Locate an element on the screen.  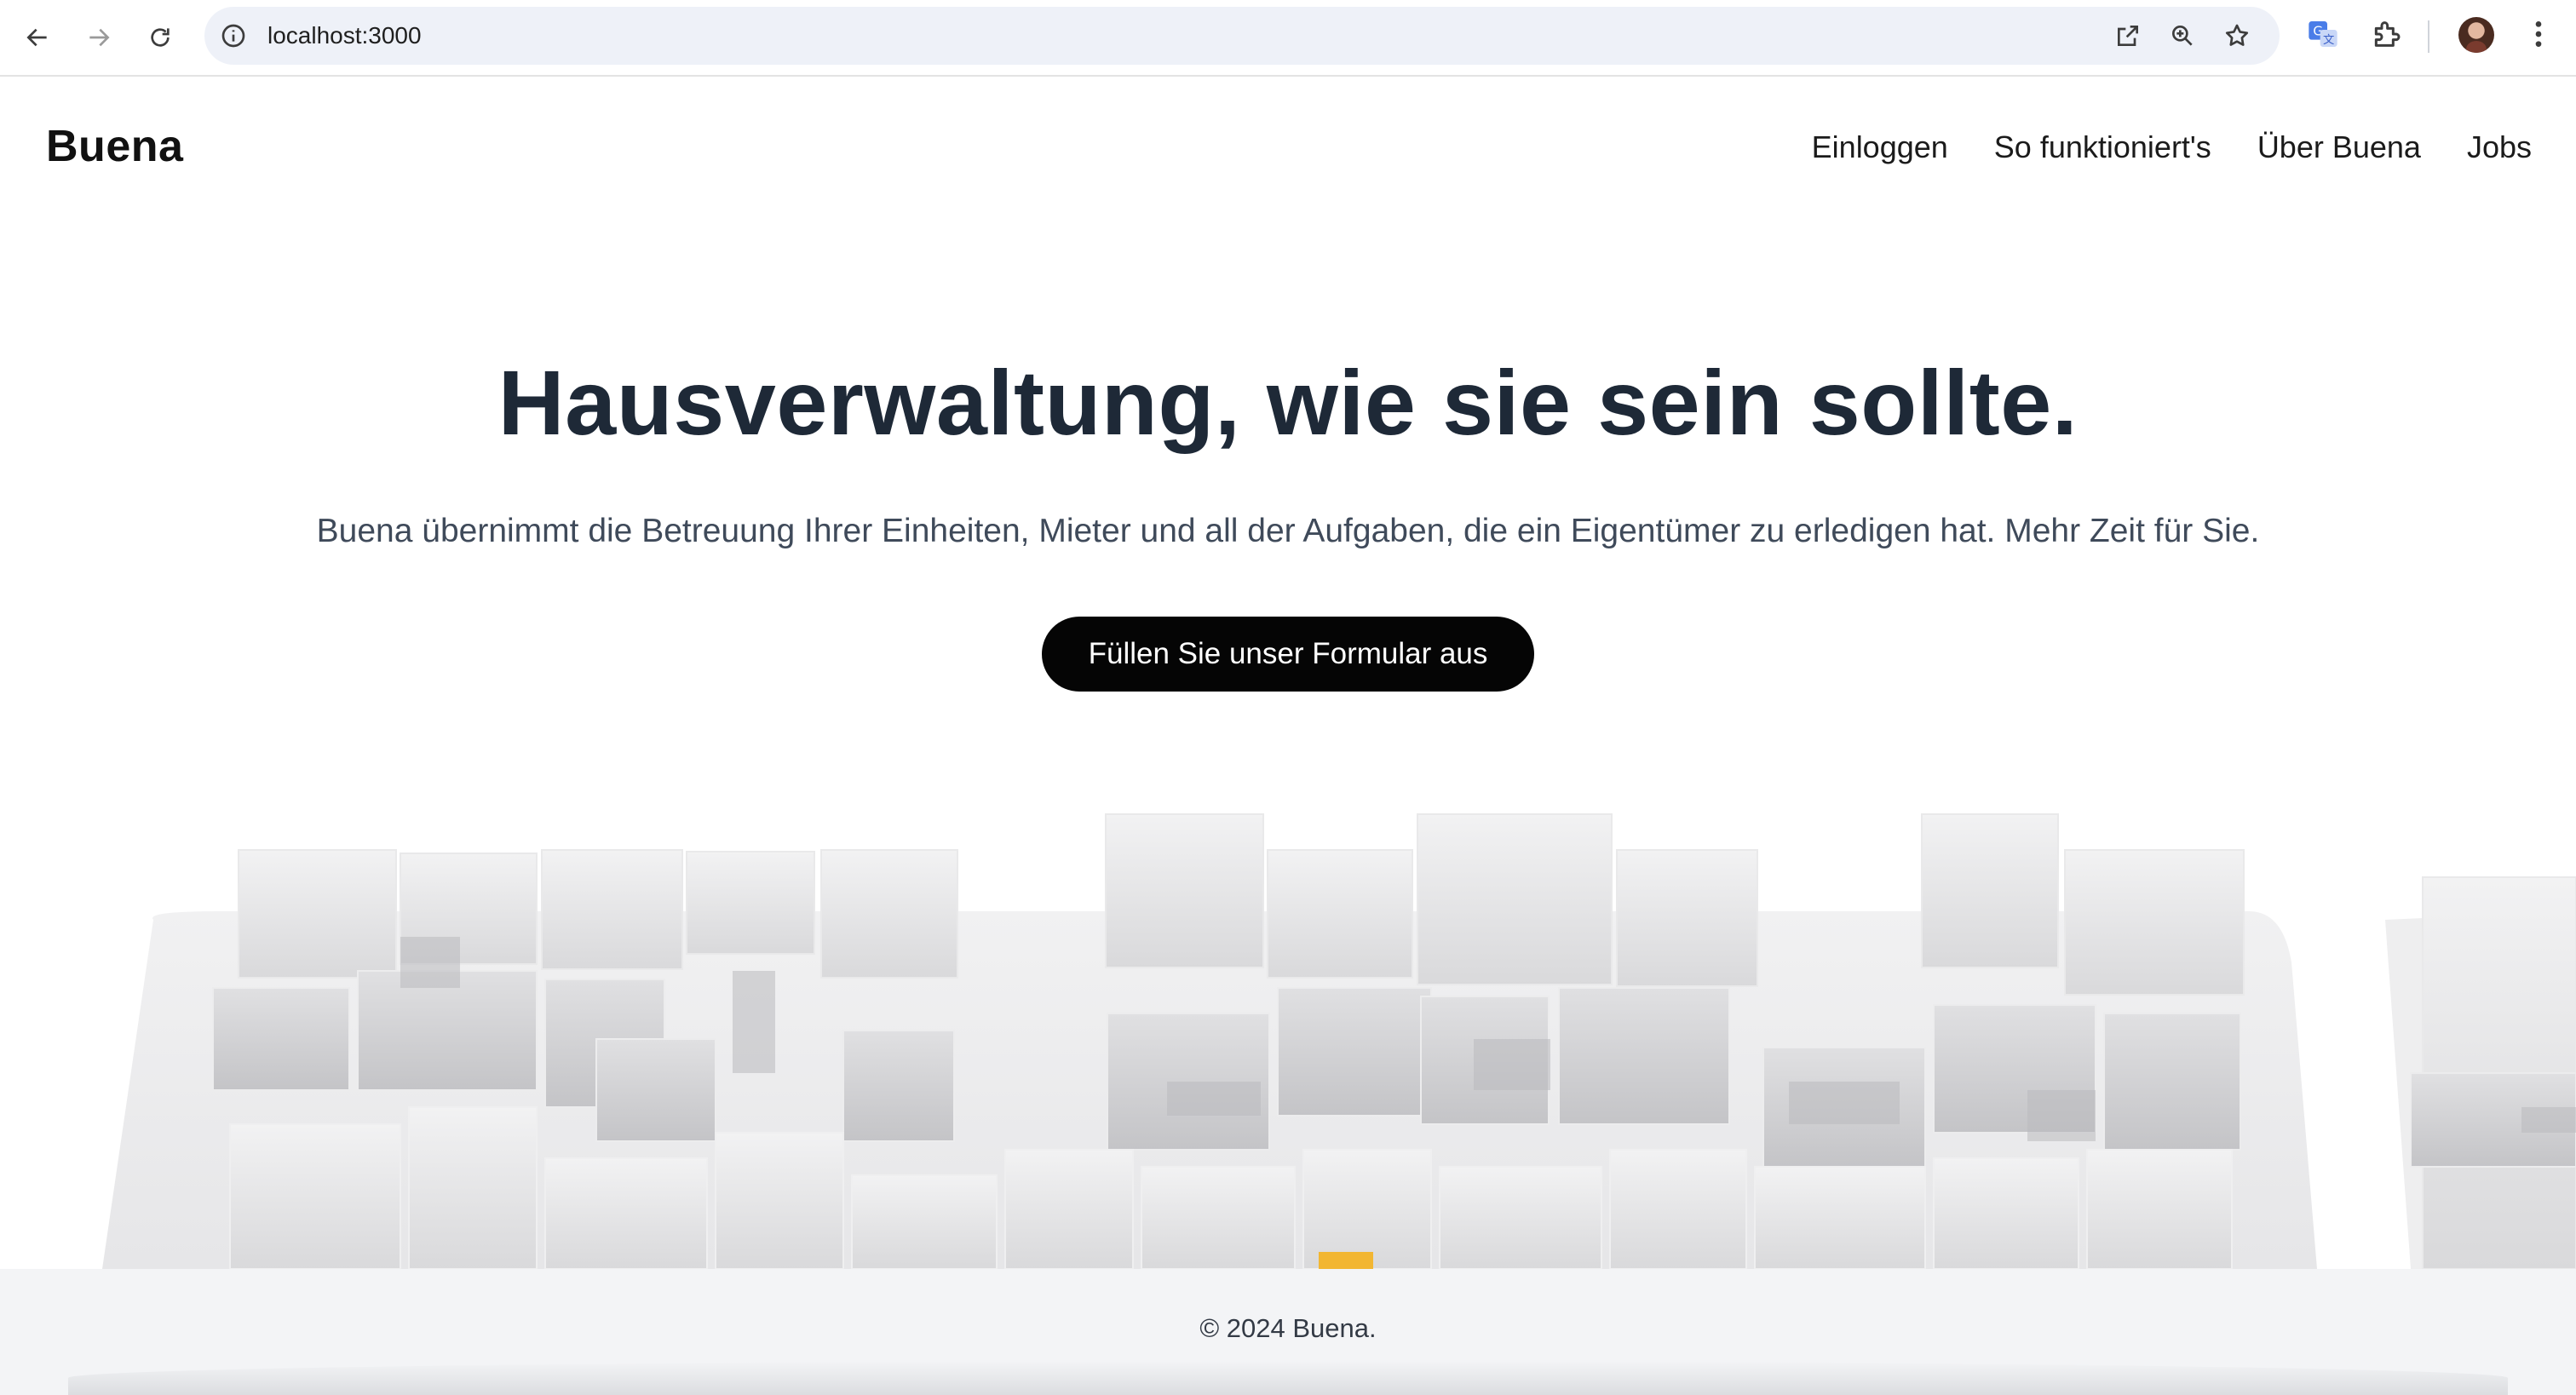
nav-link-jobs: Jobs is located at coordinates (2500, 147).